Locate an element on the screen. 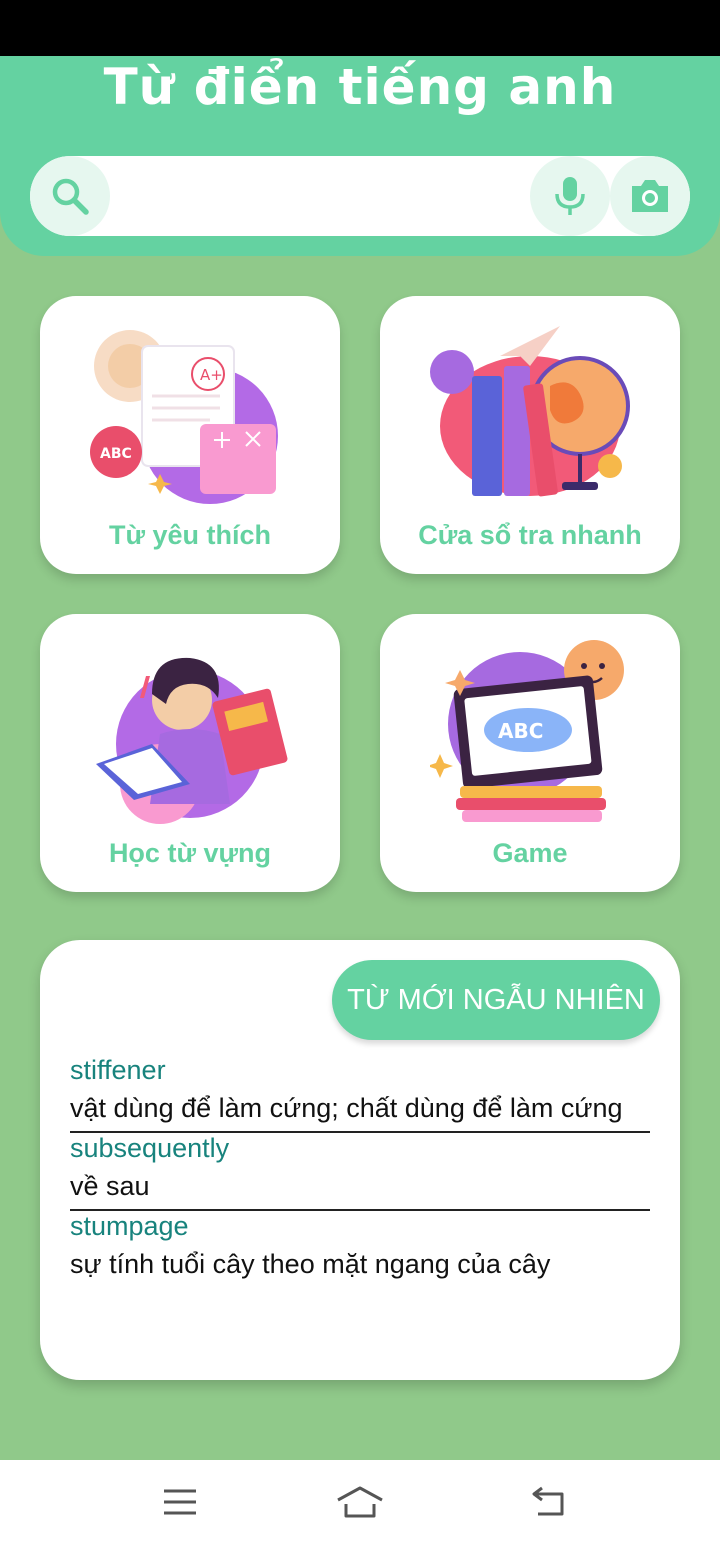 This screenshot has width=720, height=1544. system-navigation-bar is located at coordinates (360, 1502).